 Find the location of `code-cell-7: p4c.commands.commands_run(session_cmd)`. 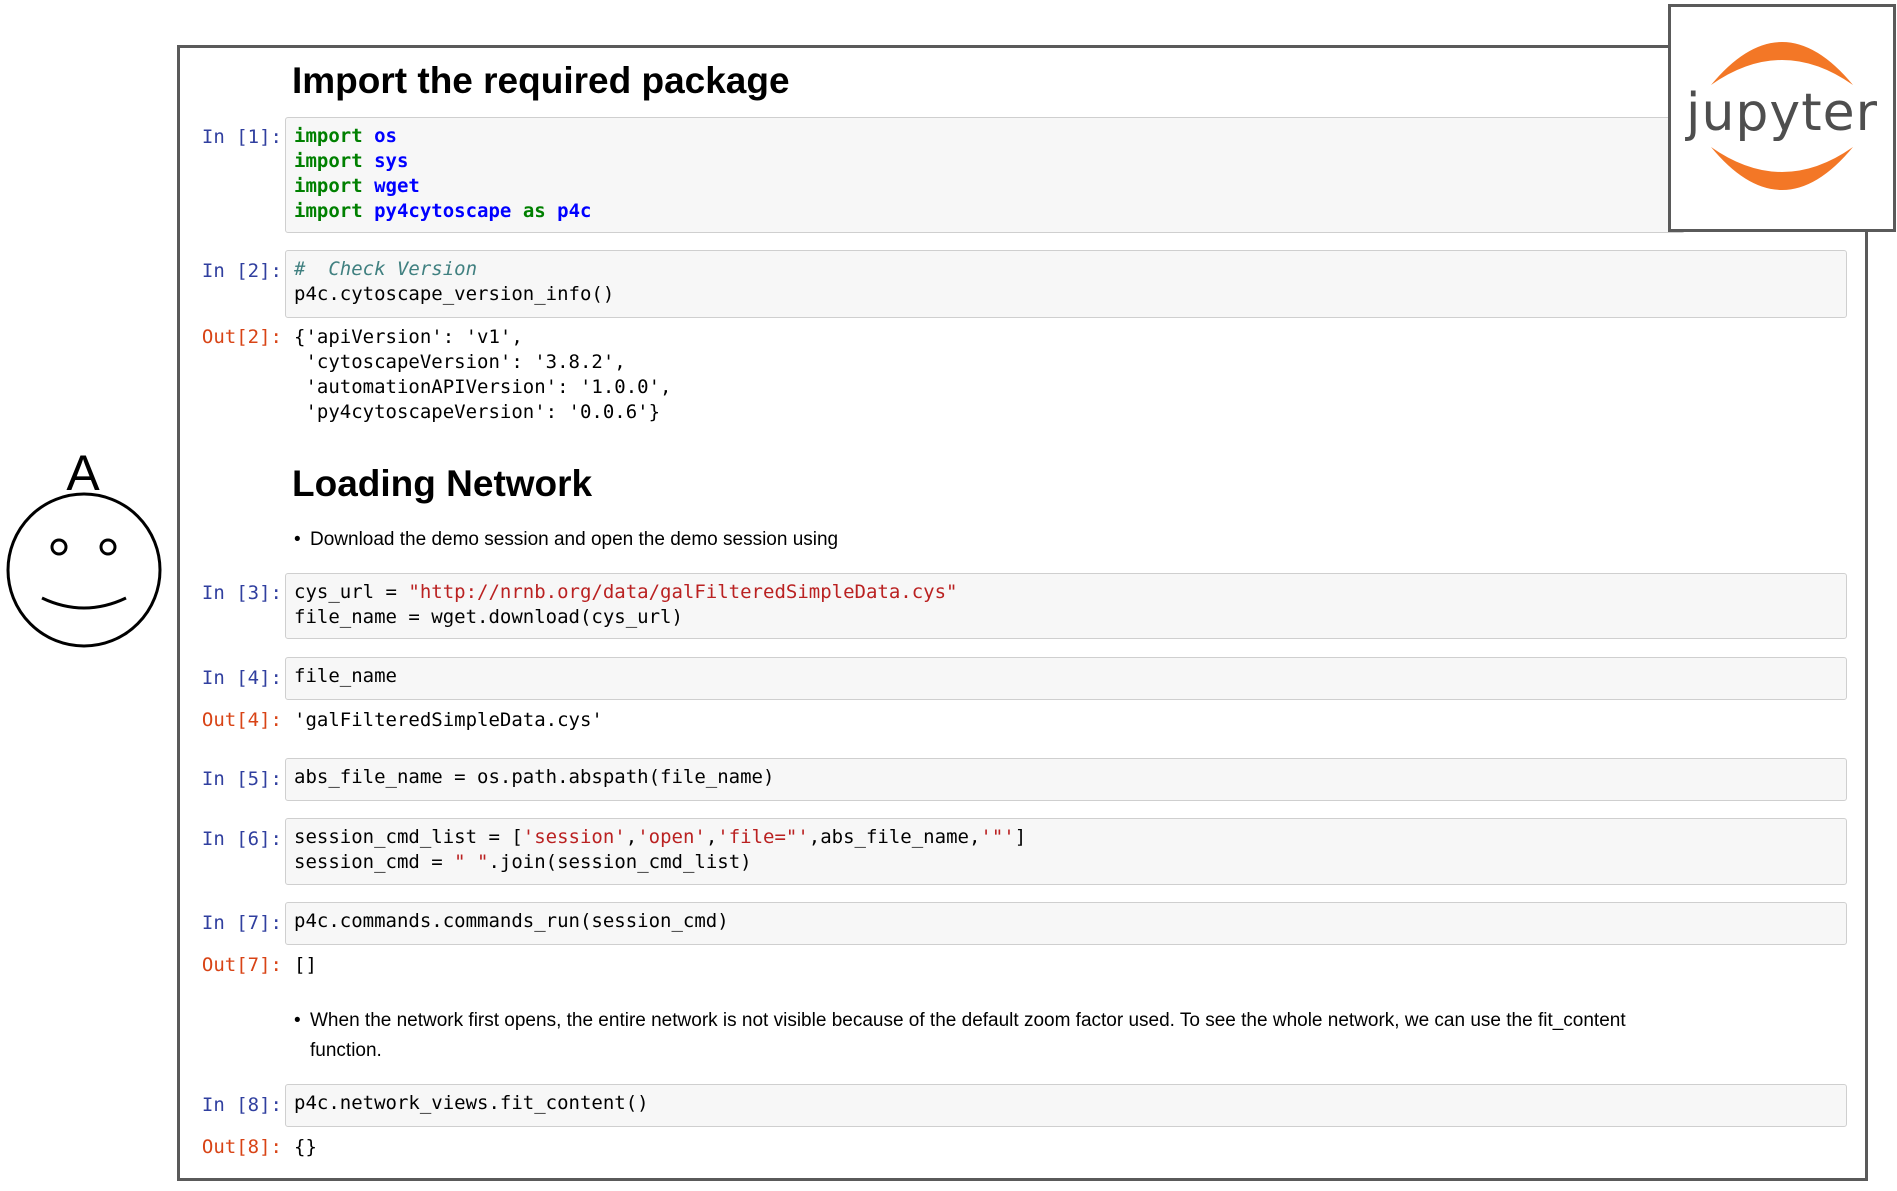

code-cell-7: p4c.commands.commands_run(session_cmd) is located at coordinates (1066, 923).